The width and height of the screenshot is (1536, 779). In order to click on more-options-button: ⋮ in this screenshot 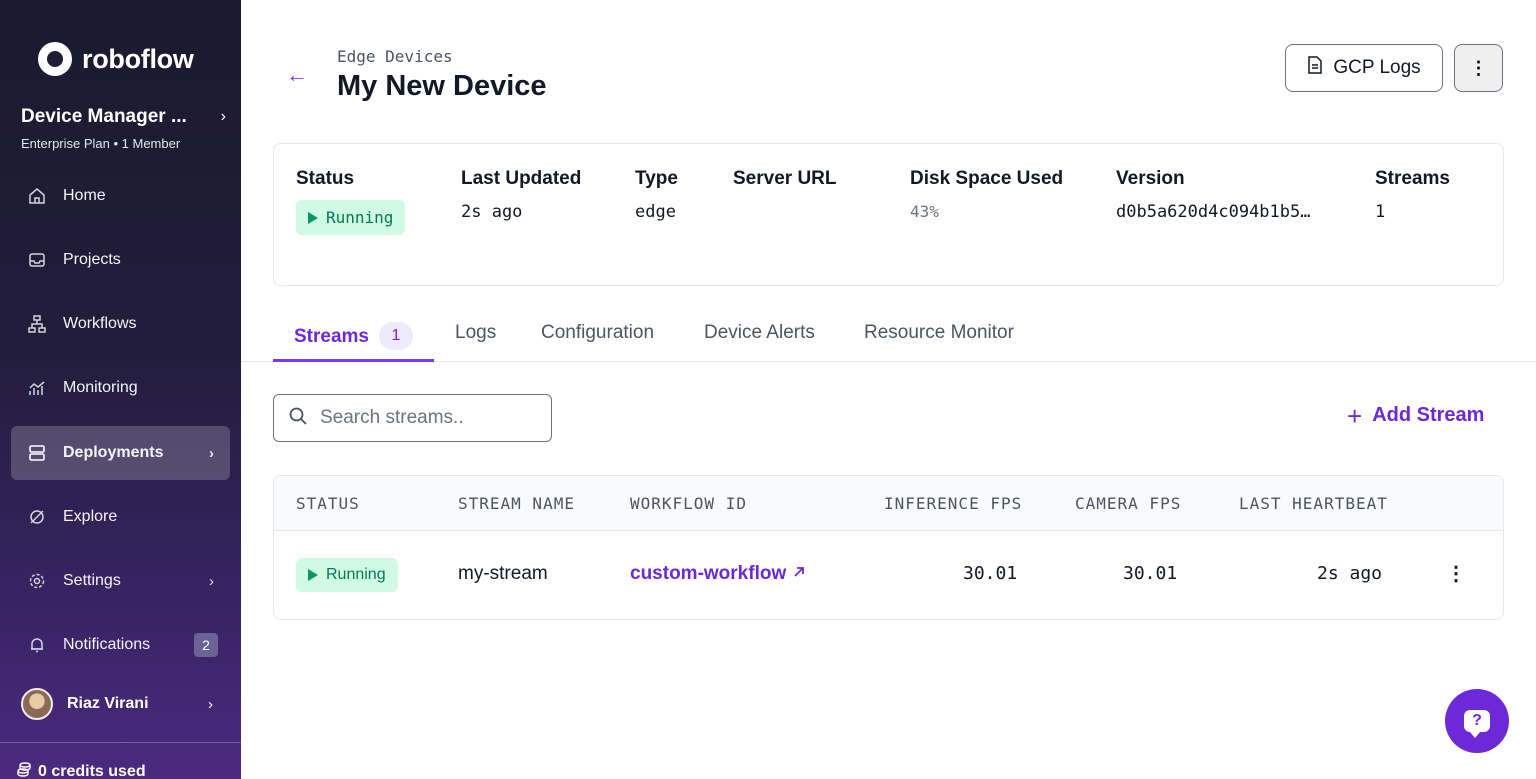, I will do `click(1478, 68)`.